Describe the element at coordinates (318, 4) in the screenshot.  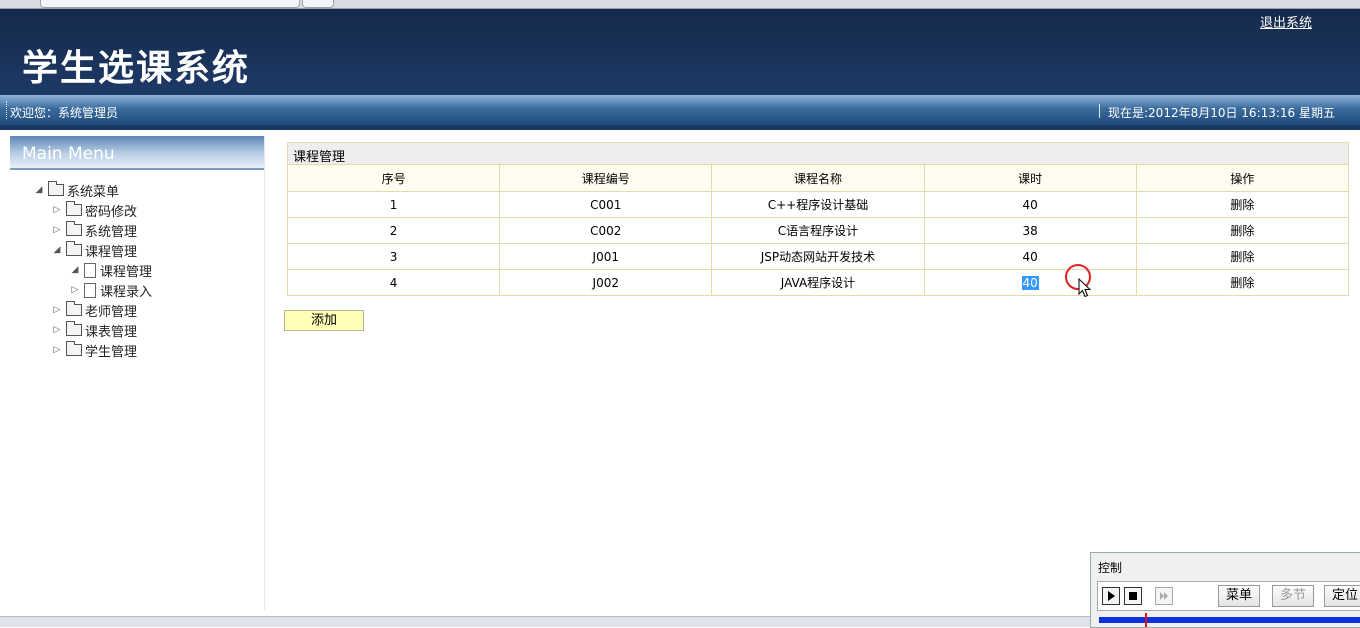
I see `new-tab-button` at that location.